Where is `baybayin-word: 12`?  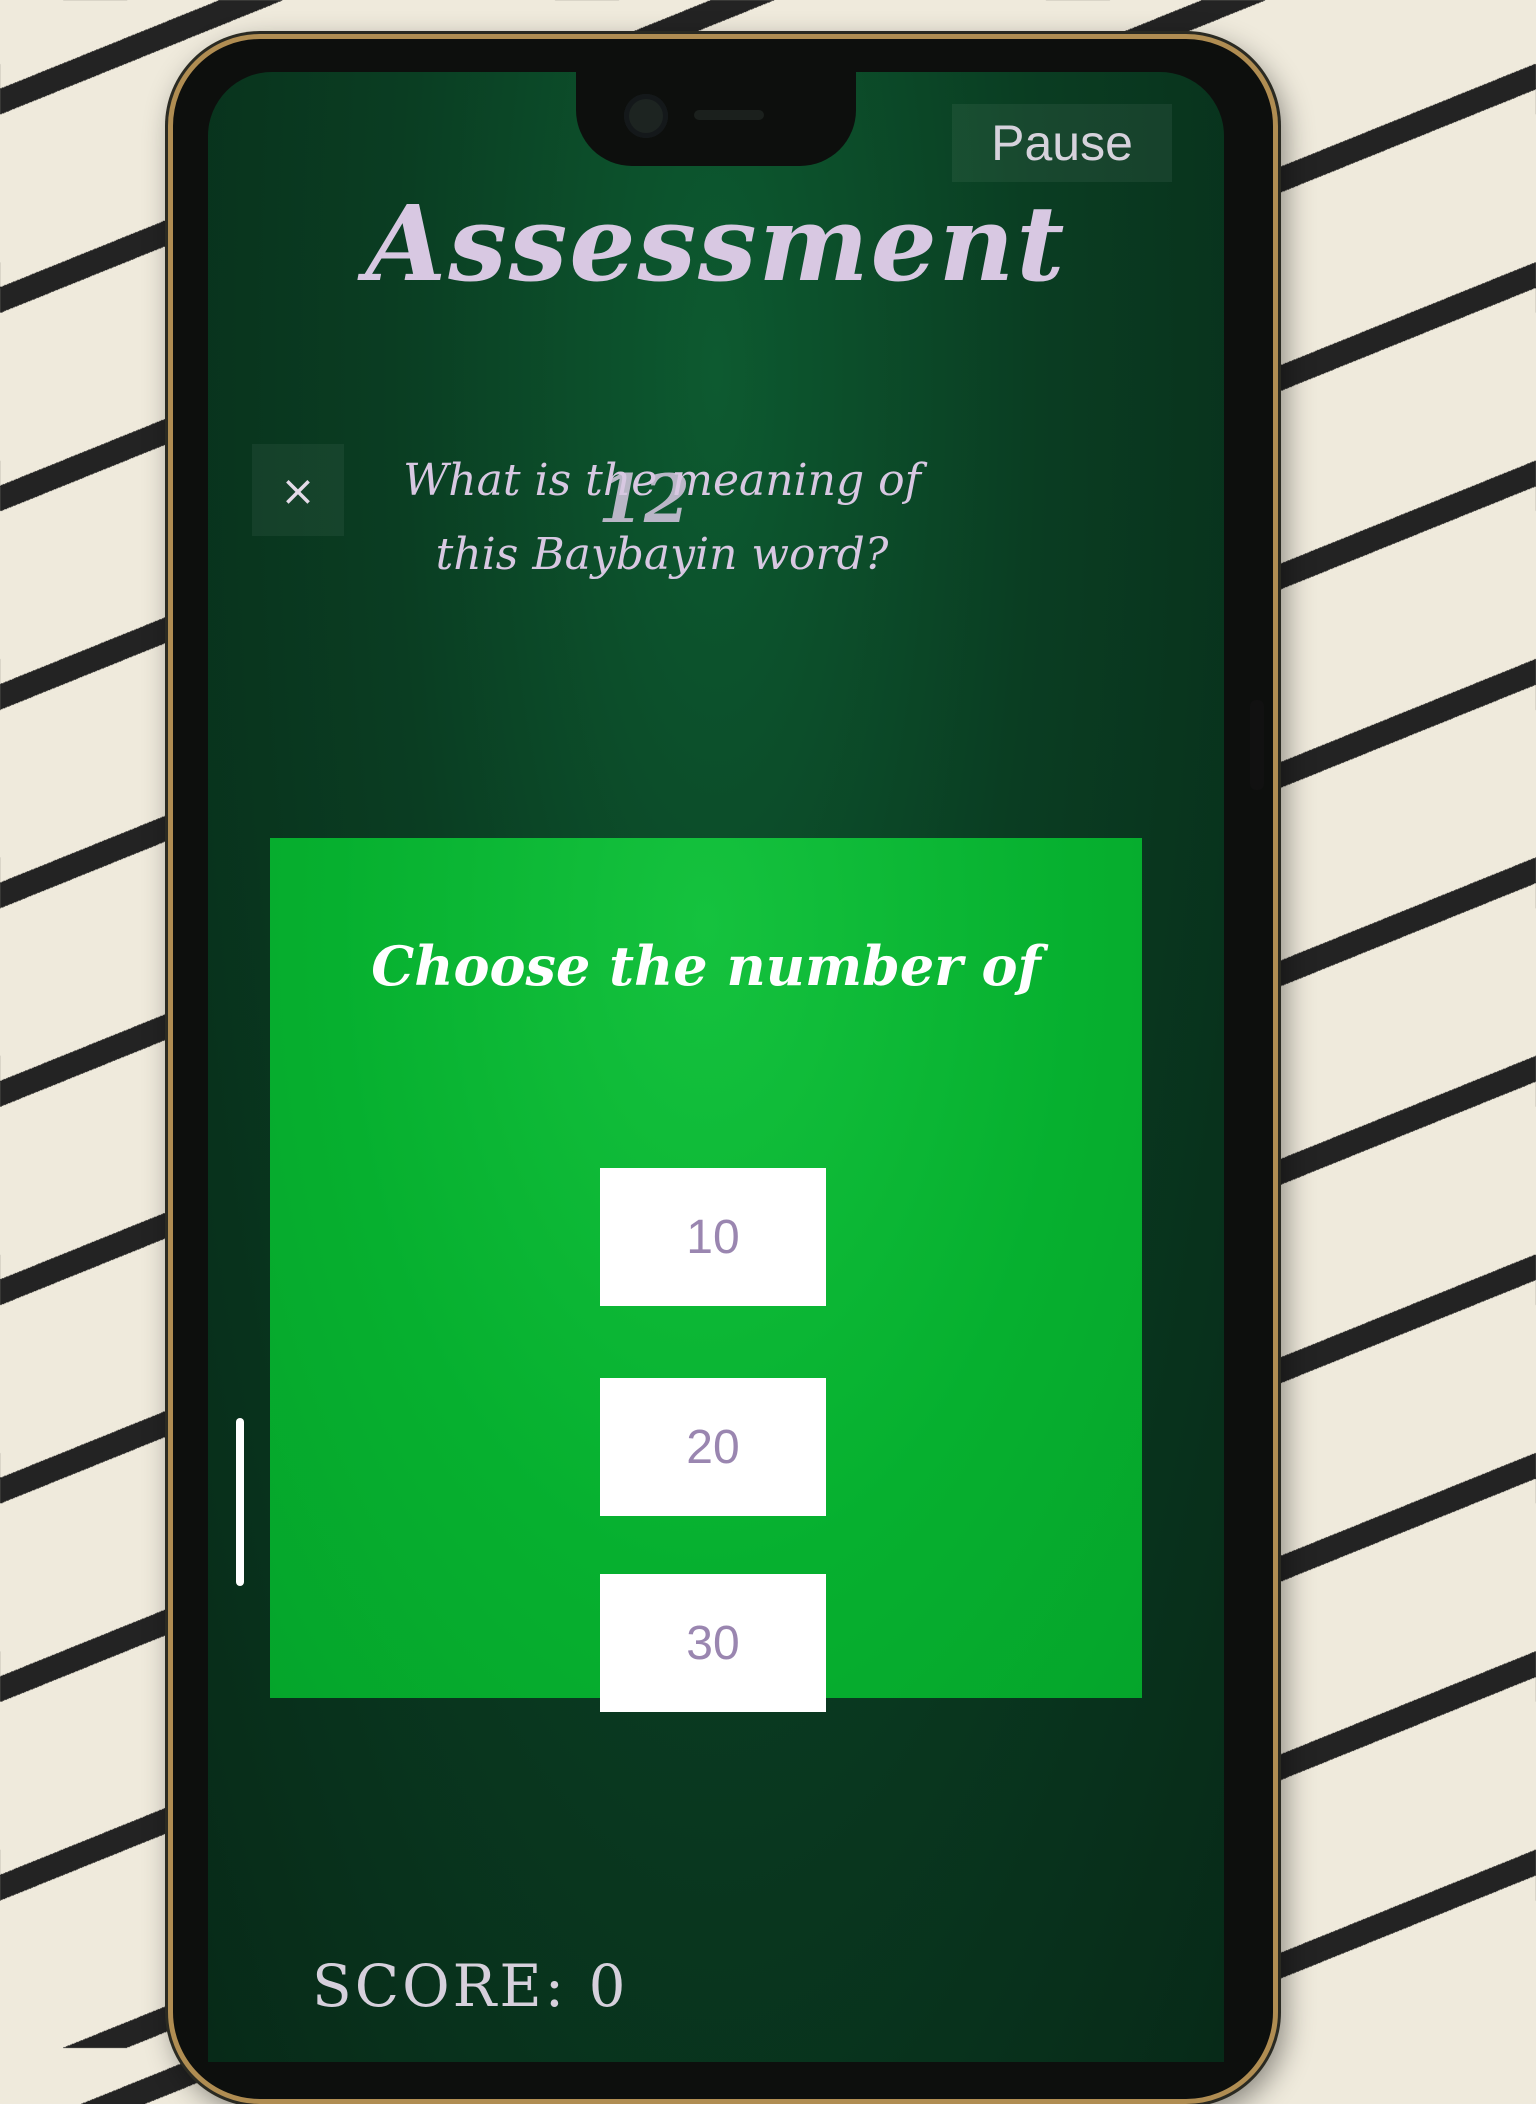 baybayin-word: 12 is located at coordinates (644, 499).